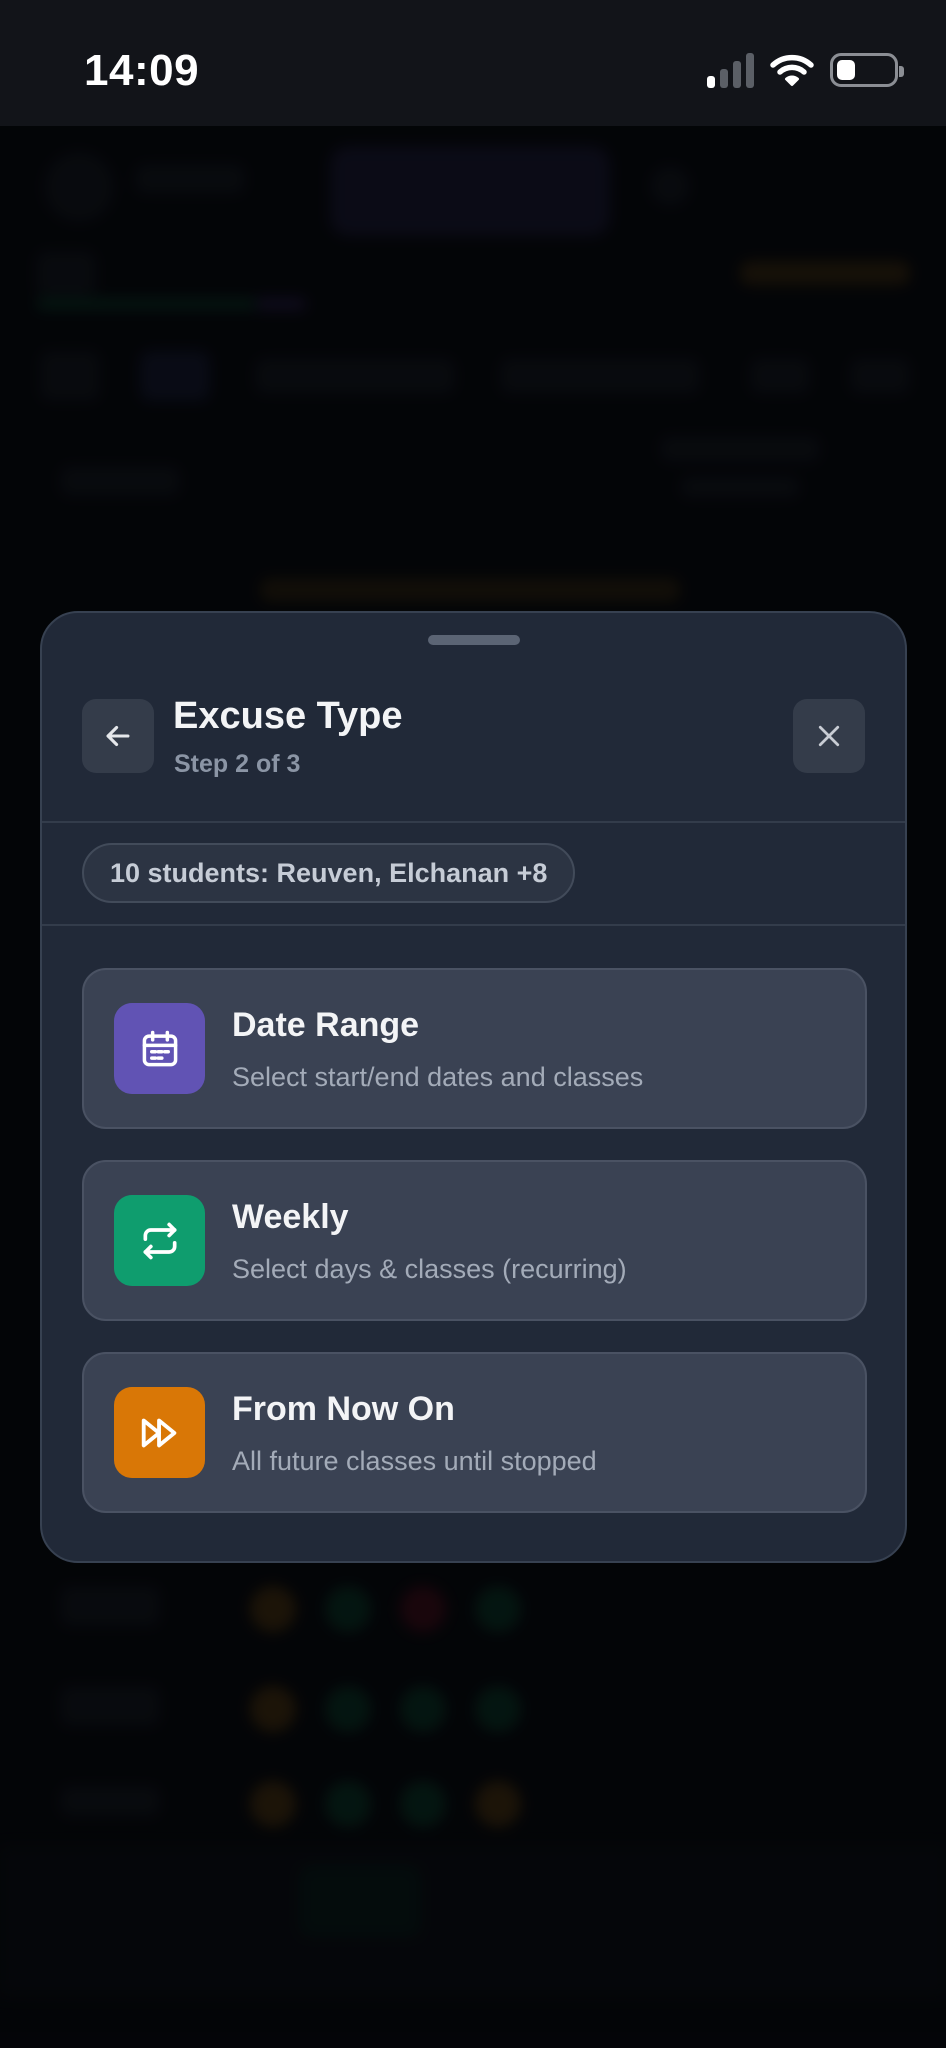 The height and width of the screenshot is (2048, 946). I want to click on option-title: Weekly, so click(290, 1217).